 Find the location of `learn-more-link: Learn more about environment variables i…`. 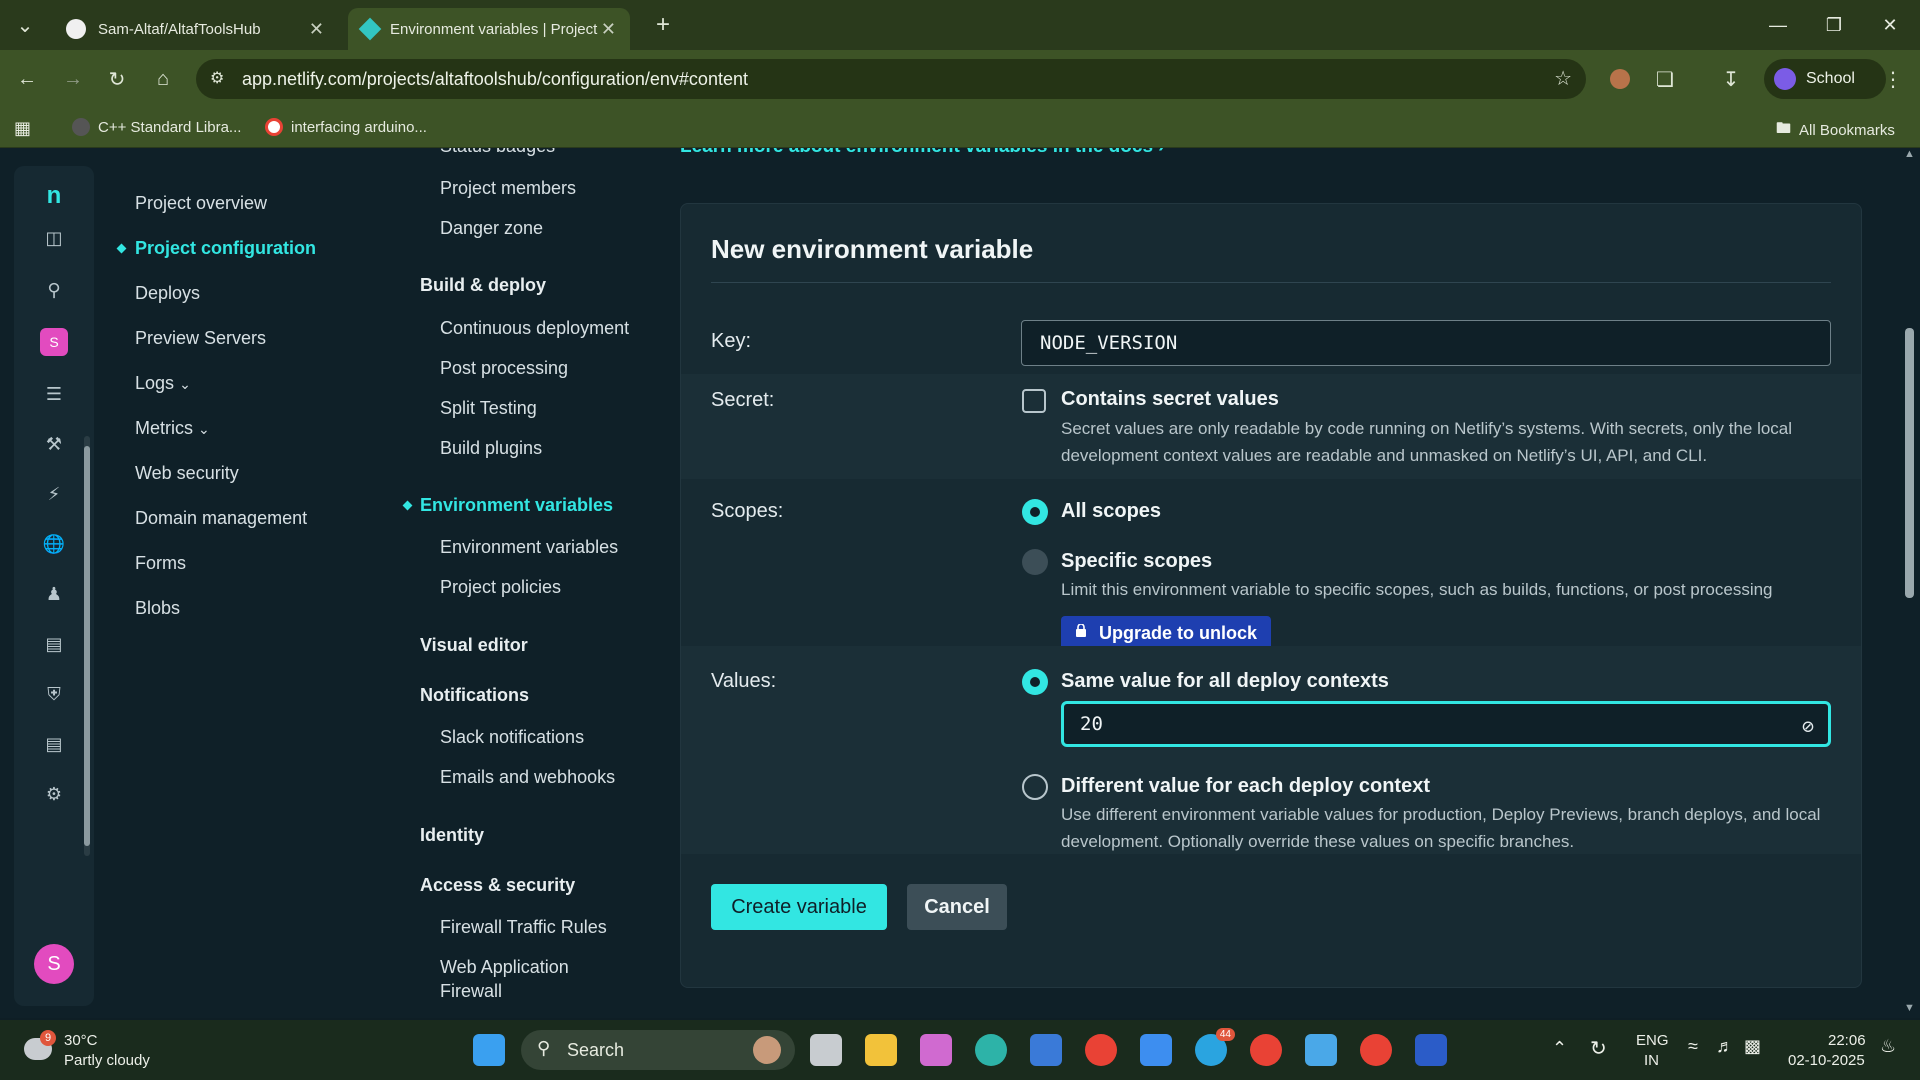

learn-more-link: Learn more about environment variables i… is located at coordinates (922, 153).